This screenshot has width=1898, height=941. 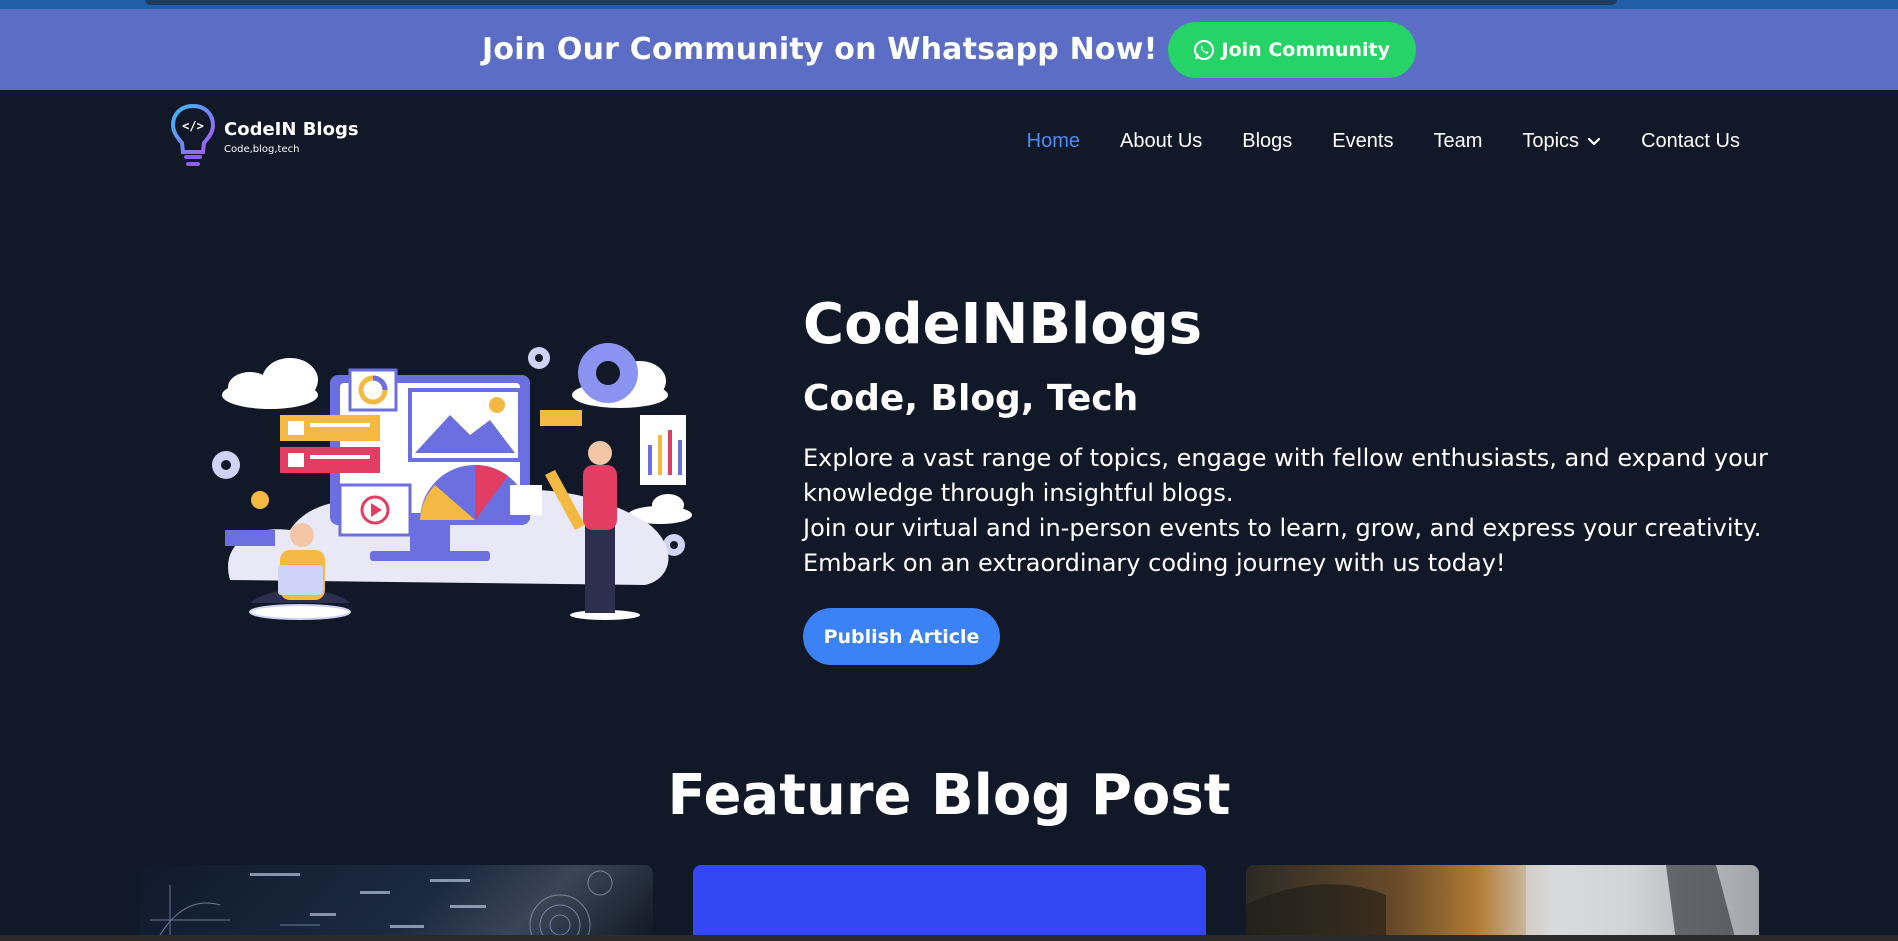 I want to click on lightbulb-code-icon: </>, so click(x=193, y=134).